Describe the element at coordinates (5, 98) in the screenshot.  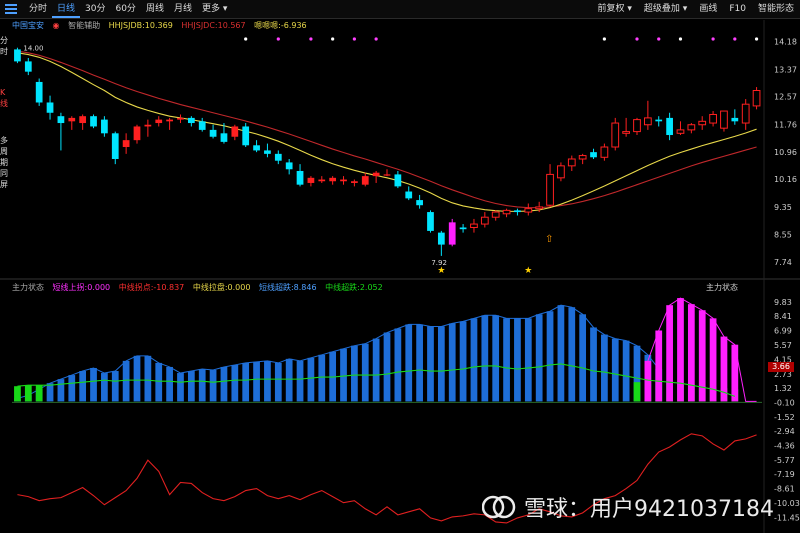
I see `side-label-kxian: K线` at that location.